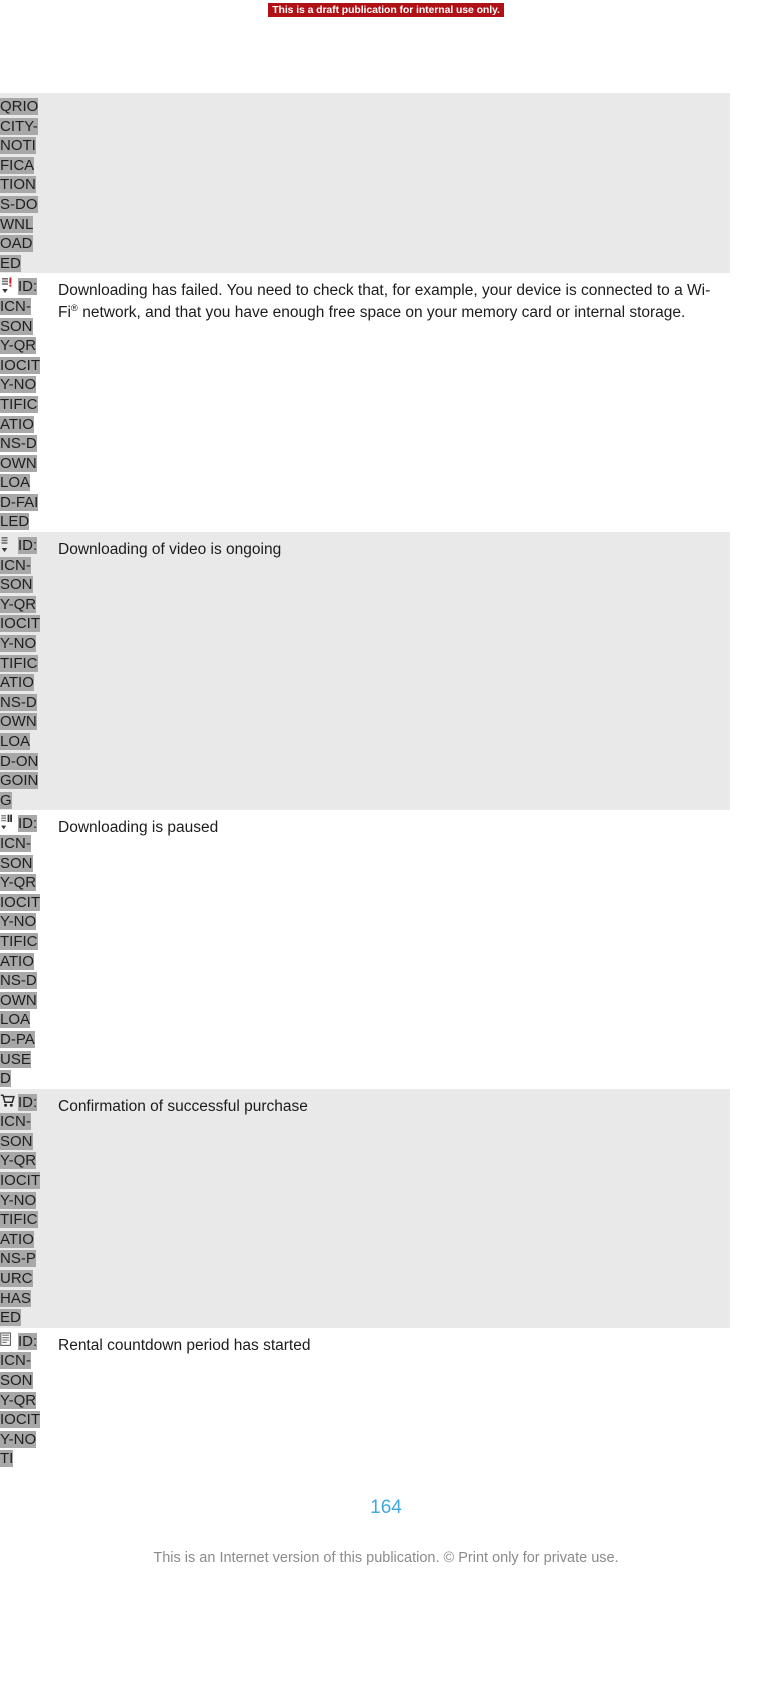  Describe the element at coordinates (138, 828) in the screenshot. I see `description-text: Downloading is paused` at that location.